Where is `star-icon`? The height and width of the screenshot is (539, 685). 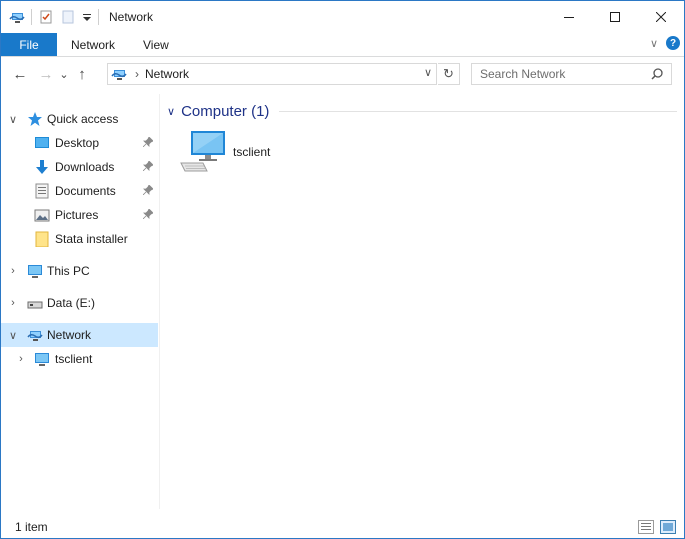
star-icon is located at coordinates (35, 119).